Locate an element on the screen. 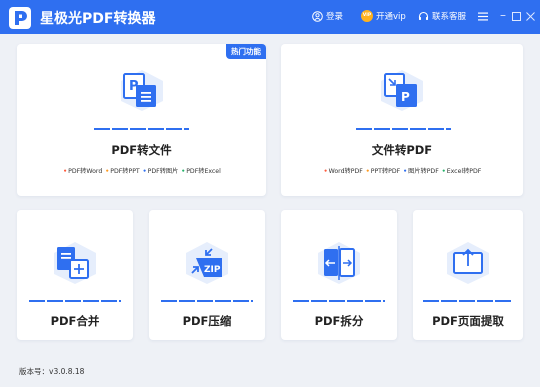 Image resolution: width=540 pixels, height=387 pixels. sub-item: PDF转图片 is located at coordinates (163, 171).